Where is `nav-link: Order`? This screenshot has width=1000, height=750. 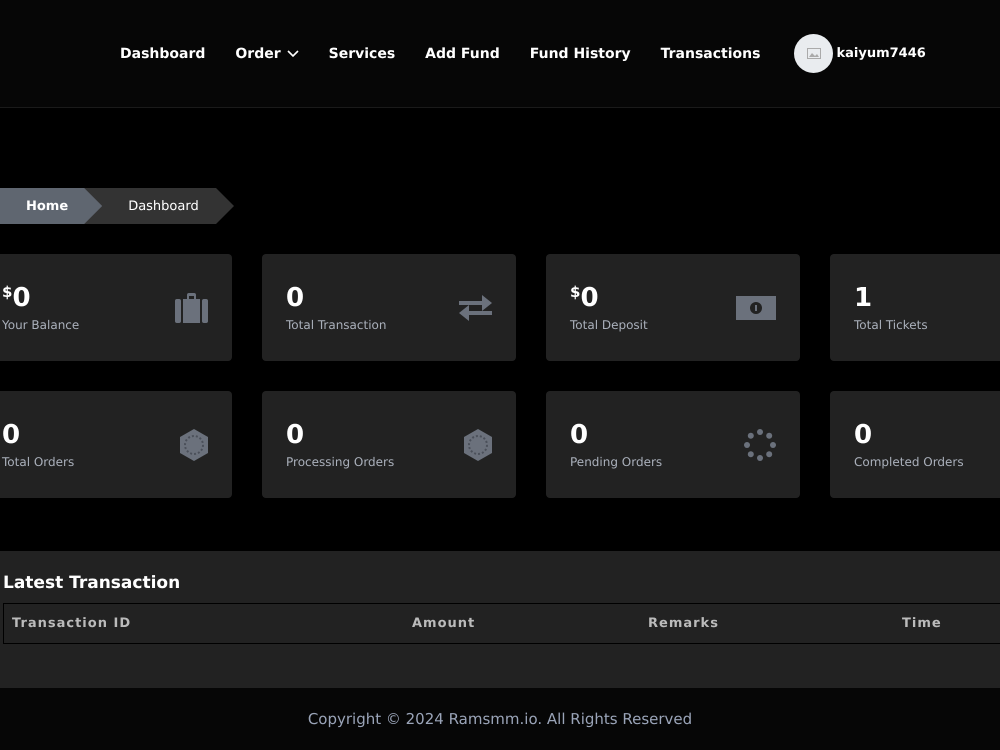
nav-link: Order is located at coordinates (267, 54).